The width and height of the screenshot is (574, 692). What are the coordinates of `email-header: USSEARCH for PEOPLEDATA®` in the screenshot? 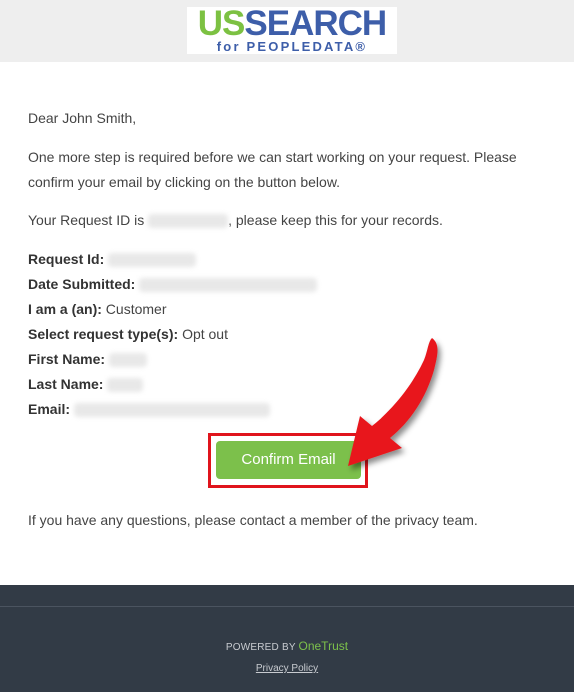 It's located at (287, 31).